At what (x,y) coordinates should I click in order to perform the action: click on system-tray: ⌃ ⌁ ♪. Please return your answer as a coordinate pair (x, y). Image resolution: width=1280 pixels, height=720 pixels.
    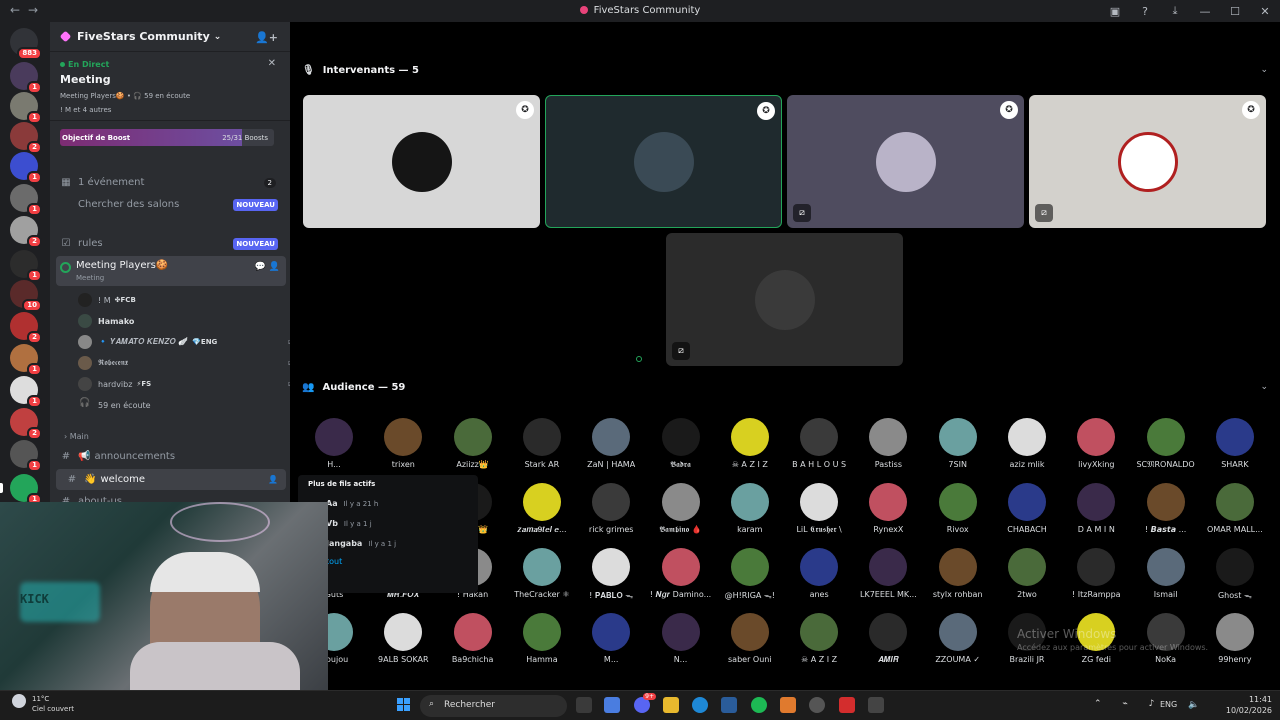
    Looking at the image, I should click on (1128, 704).